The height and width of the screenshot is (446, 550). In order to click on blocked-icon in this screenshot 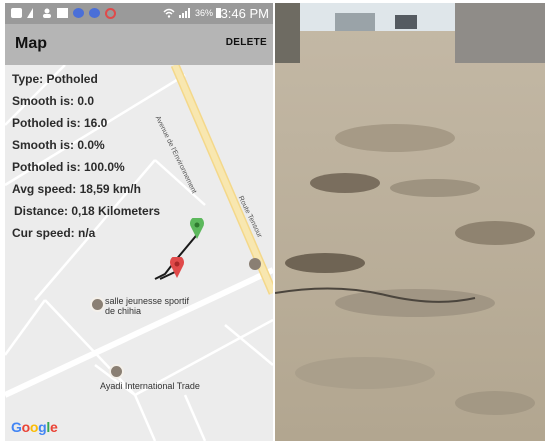, I will do `click(110, 13)`.